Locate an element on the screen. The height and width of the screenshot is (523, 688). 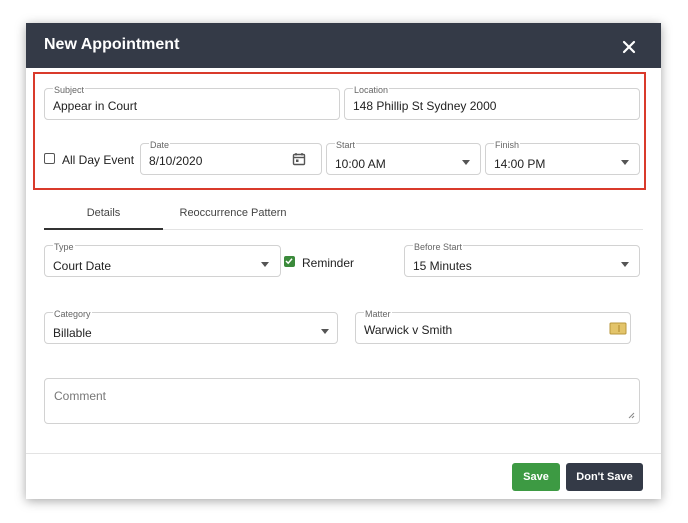
finish-label: Finish is located at coordinates (507, 145).